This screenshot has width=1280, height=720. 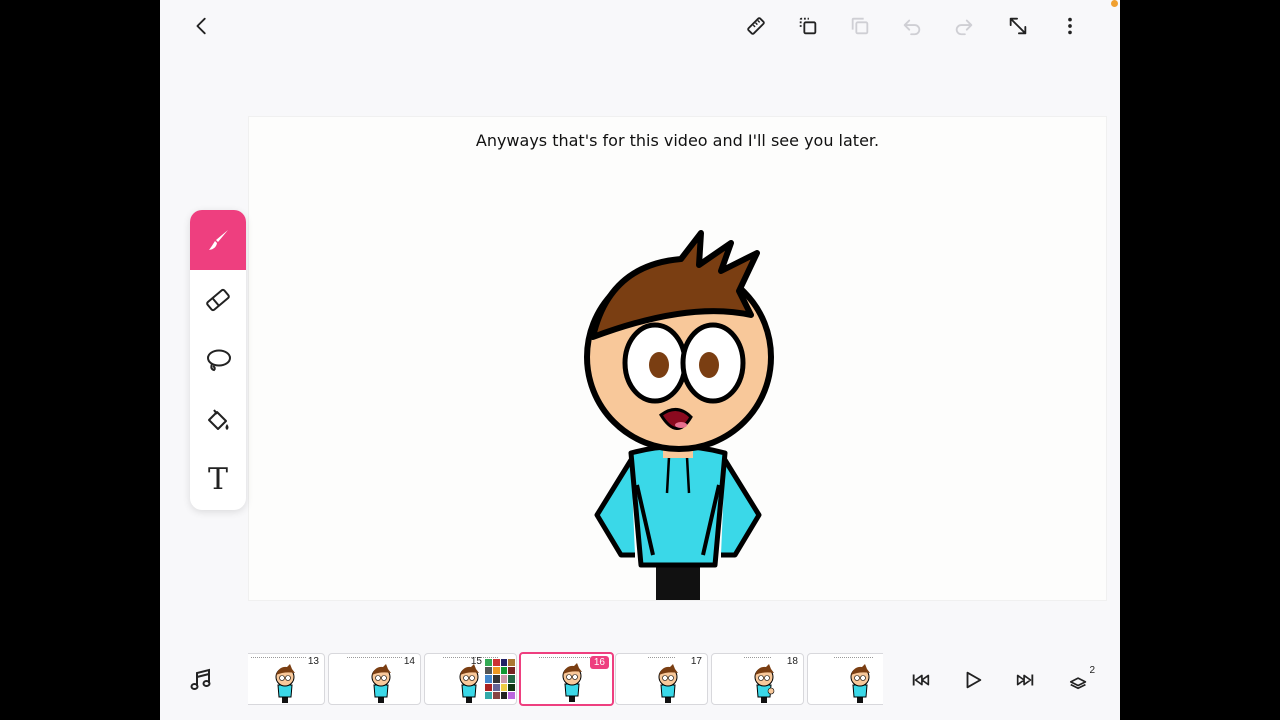 I want to click on back-icon, so click(x=201, y=26).